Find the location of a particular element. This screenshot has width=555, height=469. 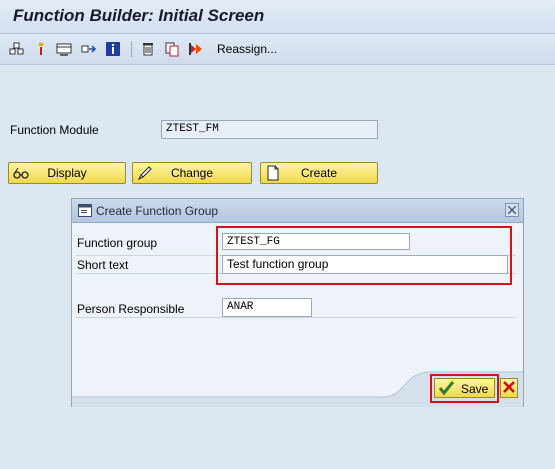

title-bar: Function Builder: Initial Screen is located at coordinates (277, 17).